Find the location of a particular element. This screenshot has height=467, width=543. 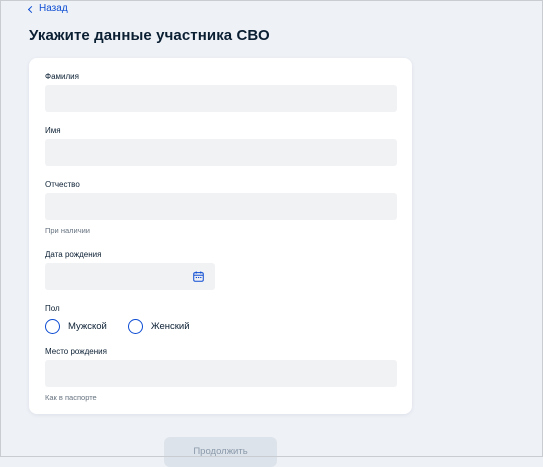

first-name-label: Имя is located at coordinates (53, 130).